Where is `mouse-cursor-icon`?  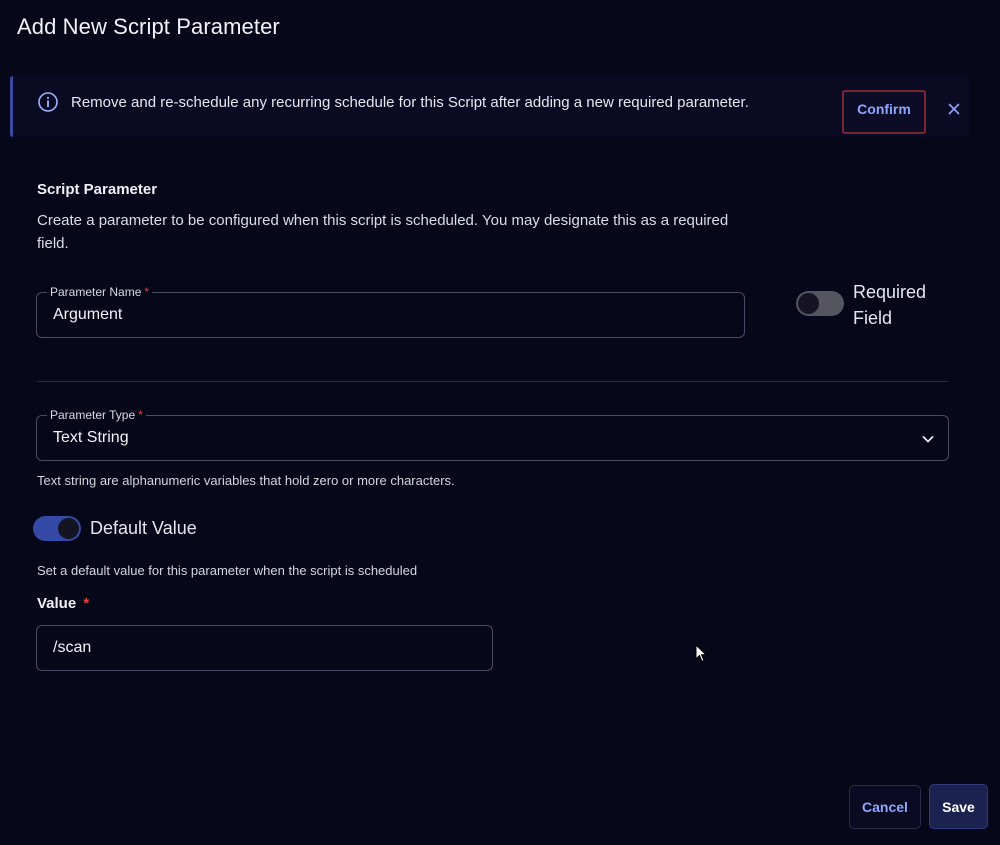 mouse-cursor-icon is located at coordinates (701, 653).